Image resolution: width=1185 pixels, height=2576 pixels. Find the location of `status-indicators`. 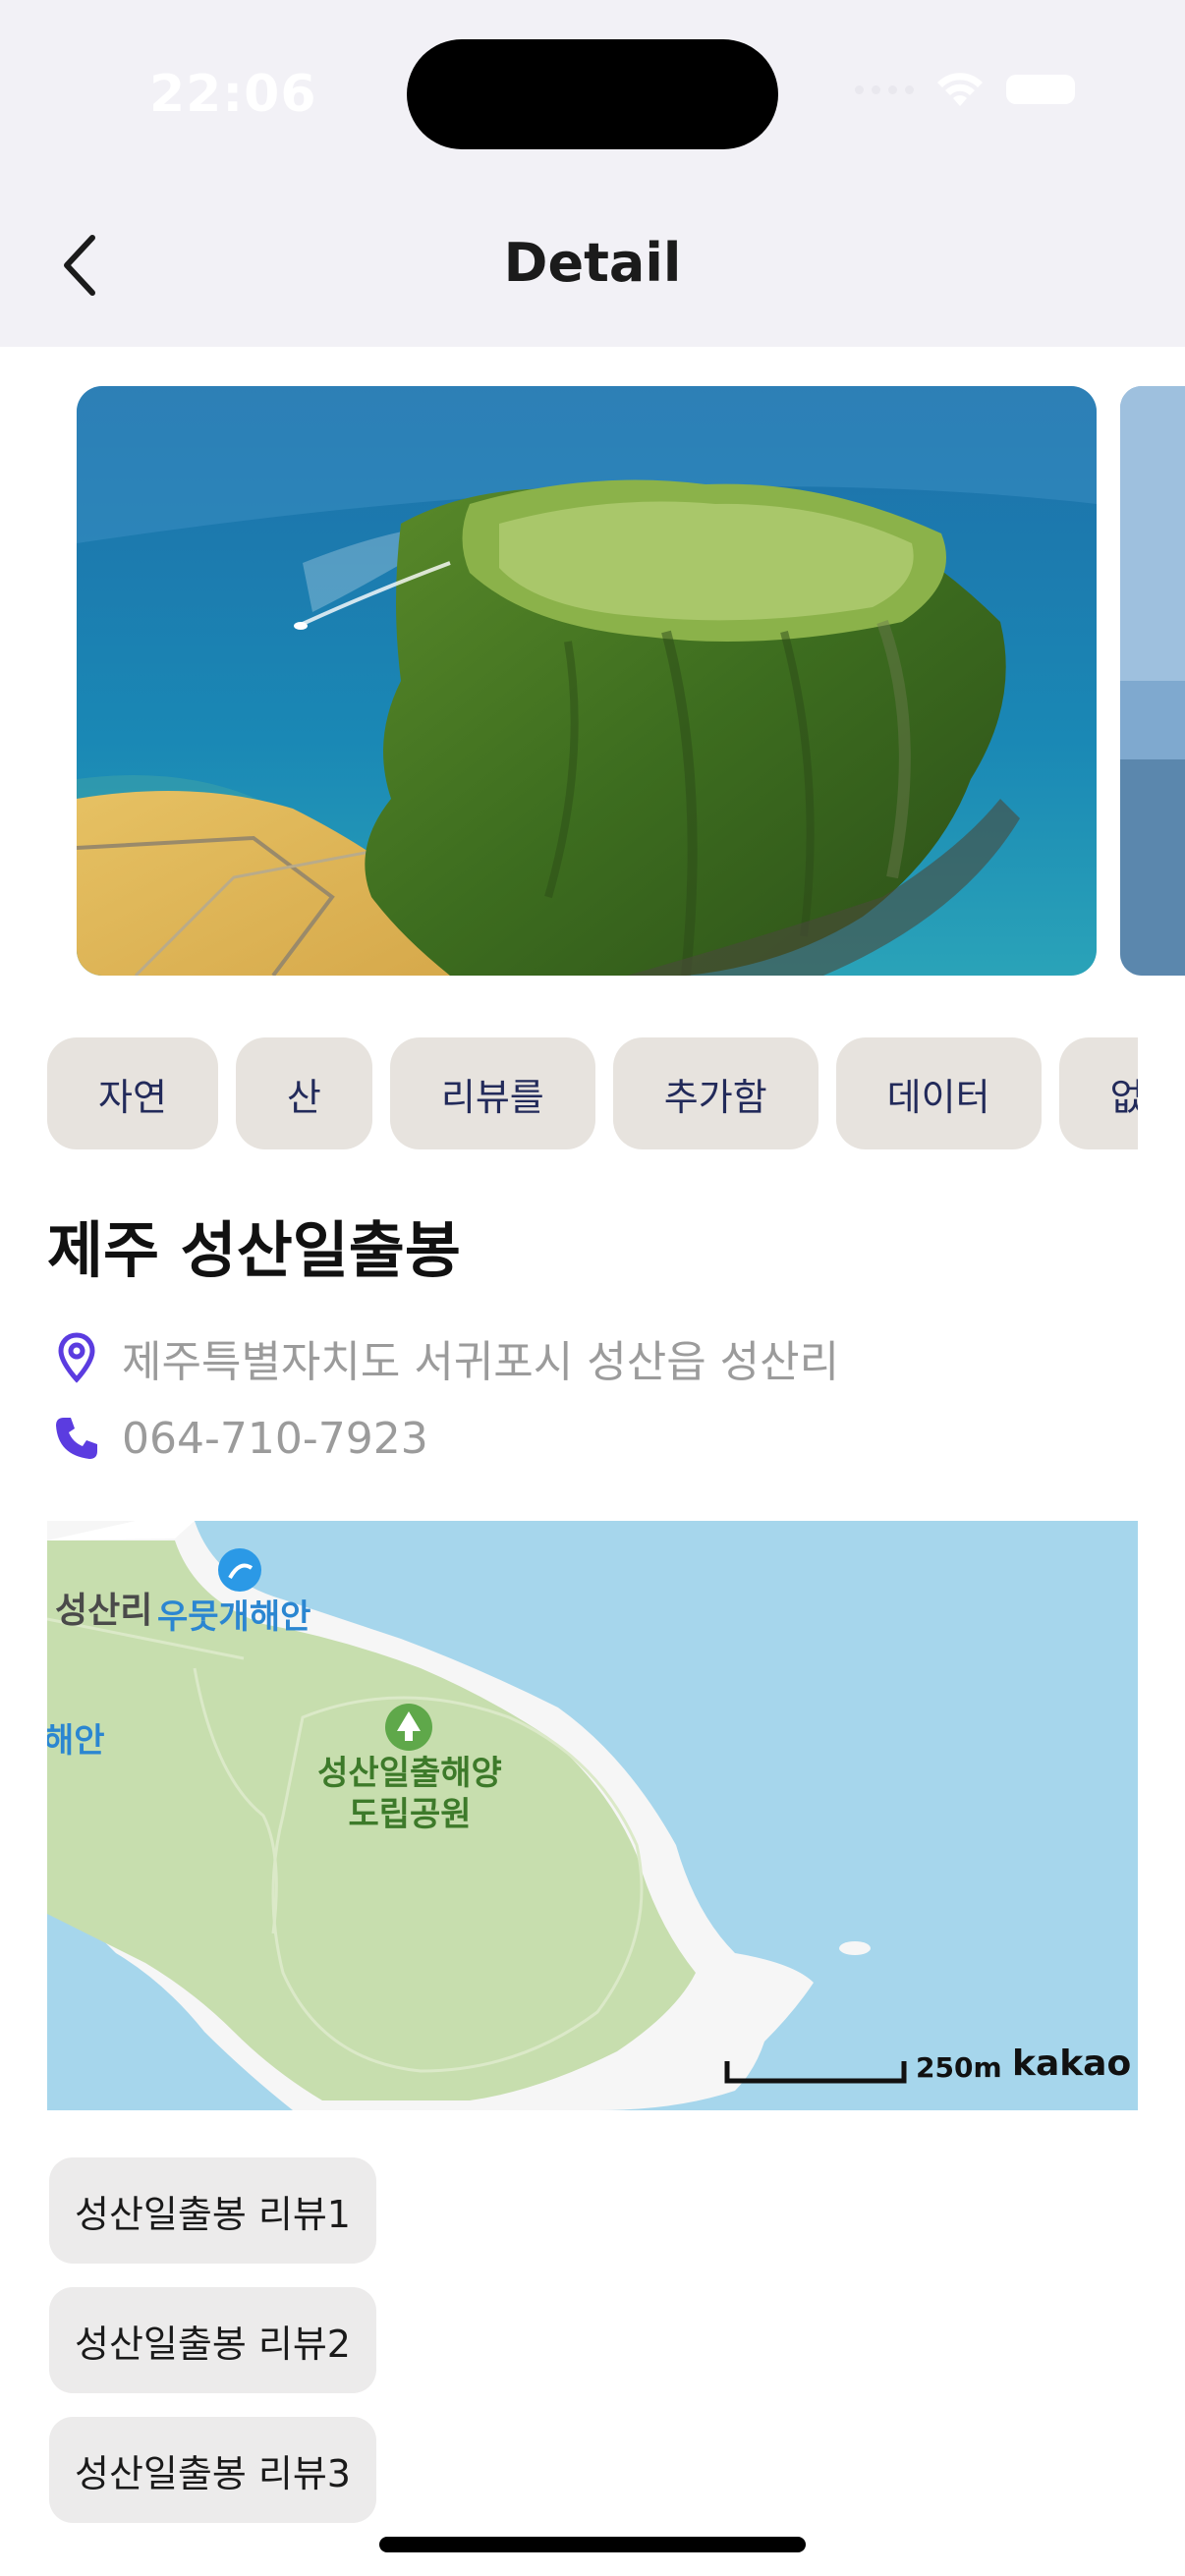

status-indicators is located at coordinates (965, 89).